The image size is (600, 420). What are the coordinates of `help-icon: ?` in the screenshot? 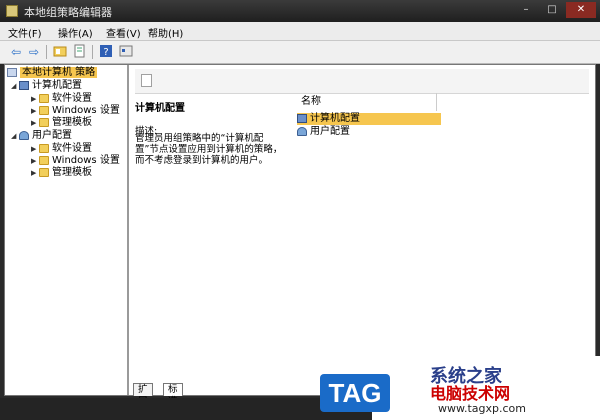 It's located at (106, 52).